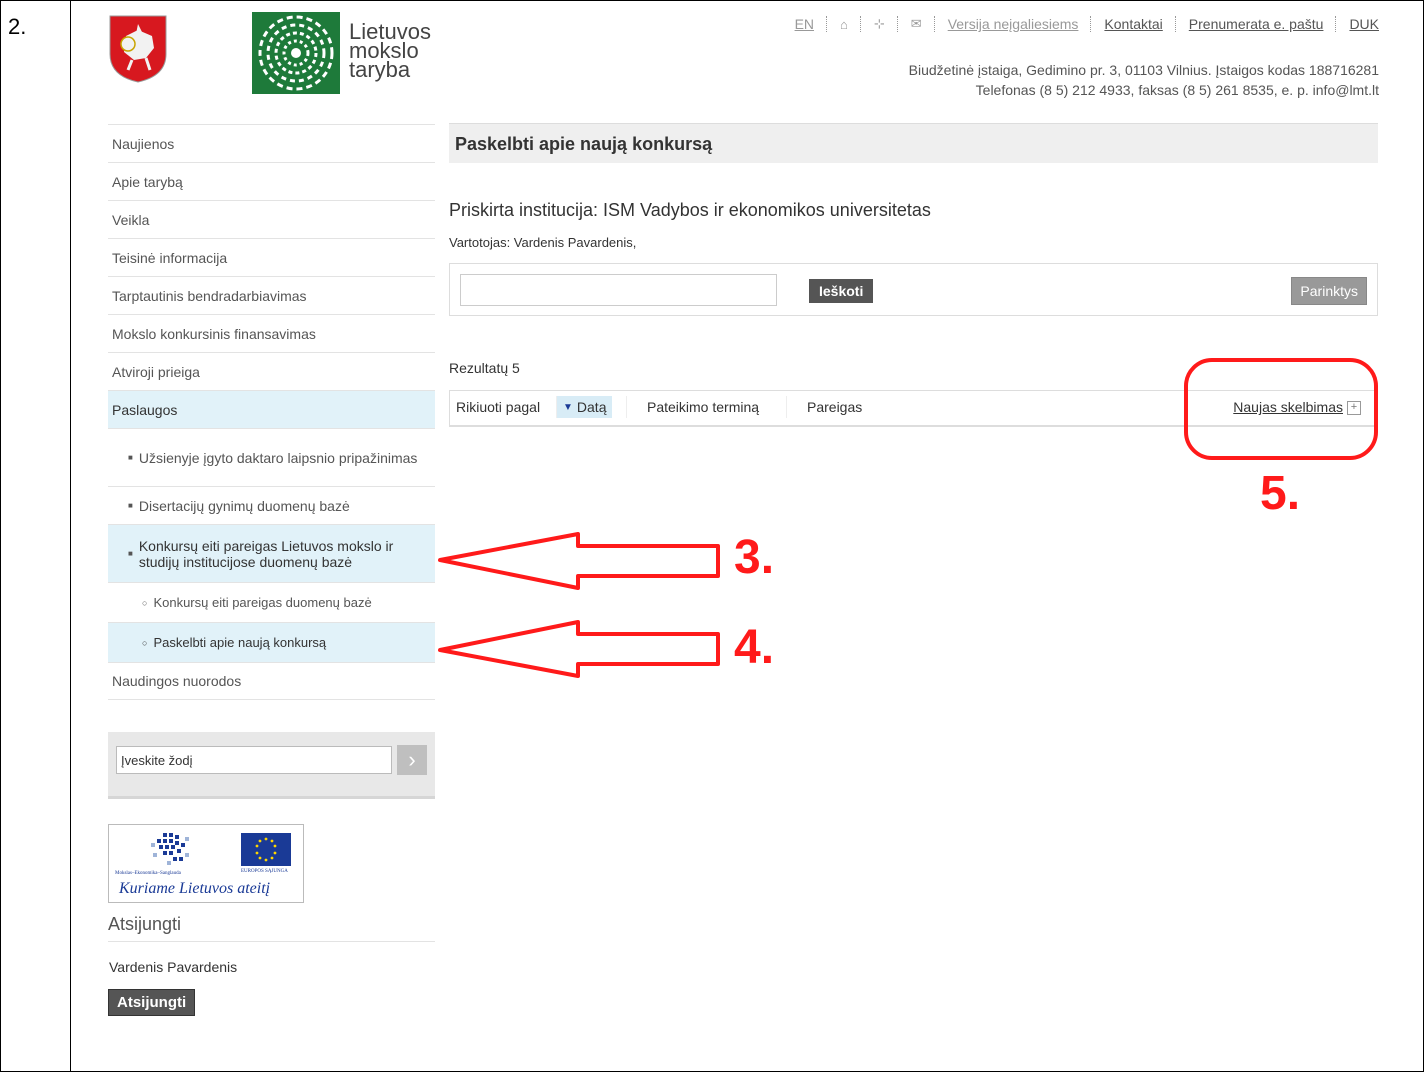 Image resolution: width=1424 pixels, height=1072 pixels. I want to click on annotation-label-4: 4., so click(754, 647).